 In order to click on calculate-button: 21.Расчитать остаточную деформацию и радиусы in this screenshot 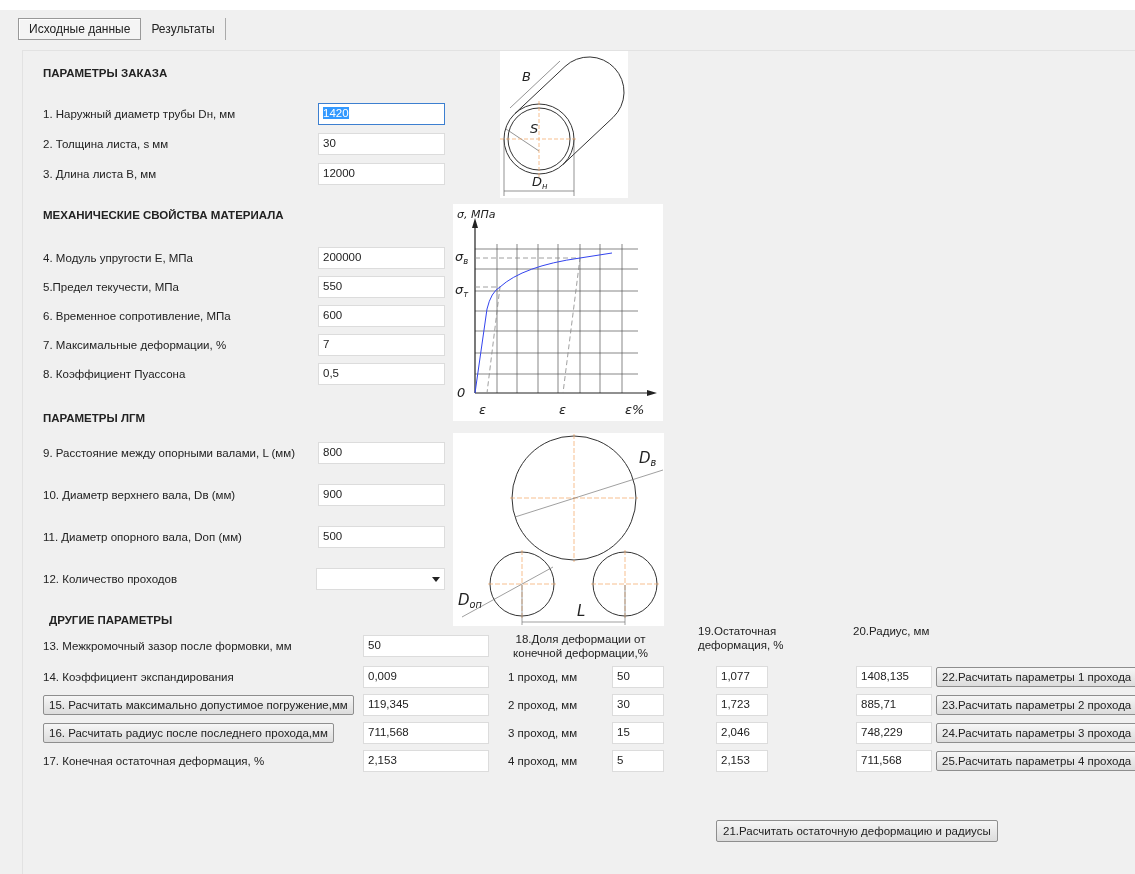, I will do `click(857, 831)`.